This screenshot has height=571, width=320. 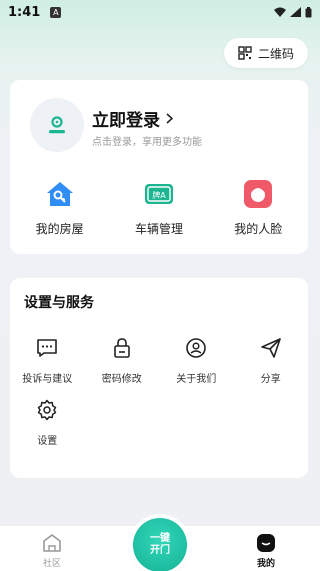 What do you see at coordinates (47, 441) in the screenshot?
I see `settings-label-settings: 设置` at bounding box center [47, 441].